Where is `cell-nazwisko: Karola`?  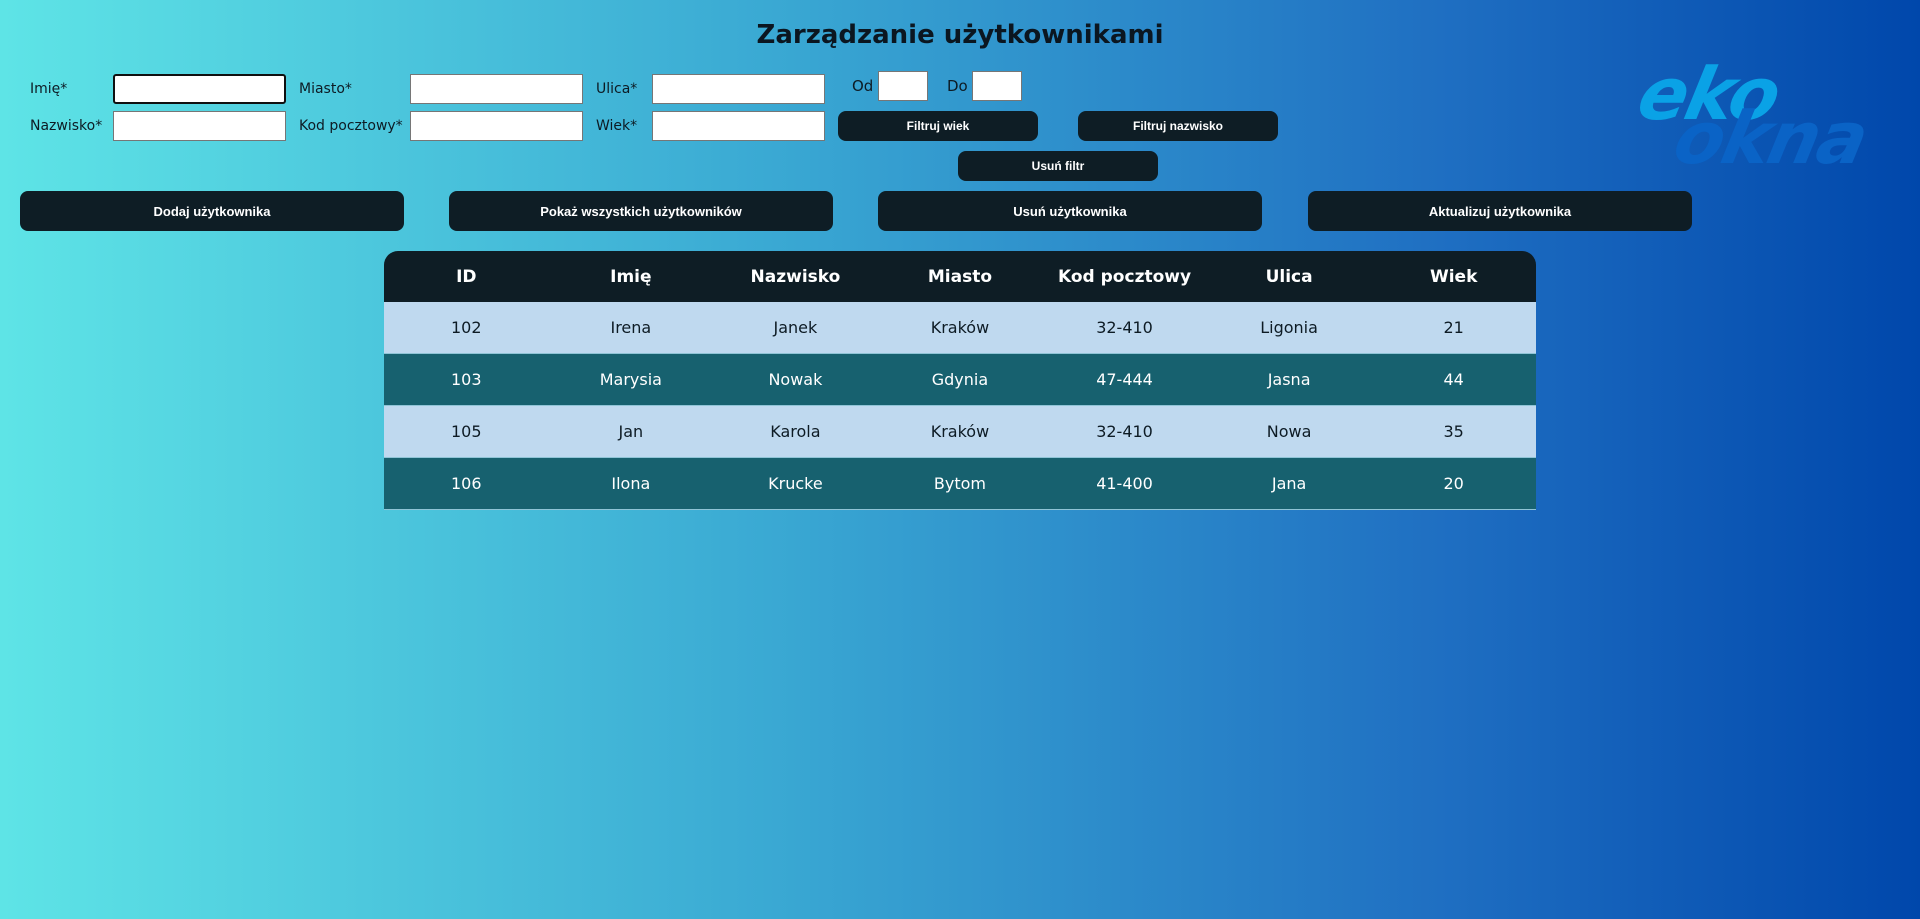
cell-nazwisko: Karola is located at coordinates (795, 431).